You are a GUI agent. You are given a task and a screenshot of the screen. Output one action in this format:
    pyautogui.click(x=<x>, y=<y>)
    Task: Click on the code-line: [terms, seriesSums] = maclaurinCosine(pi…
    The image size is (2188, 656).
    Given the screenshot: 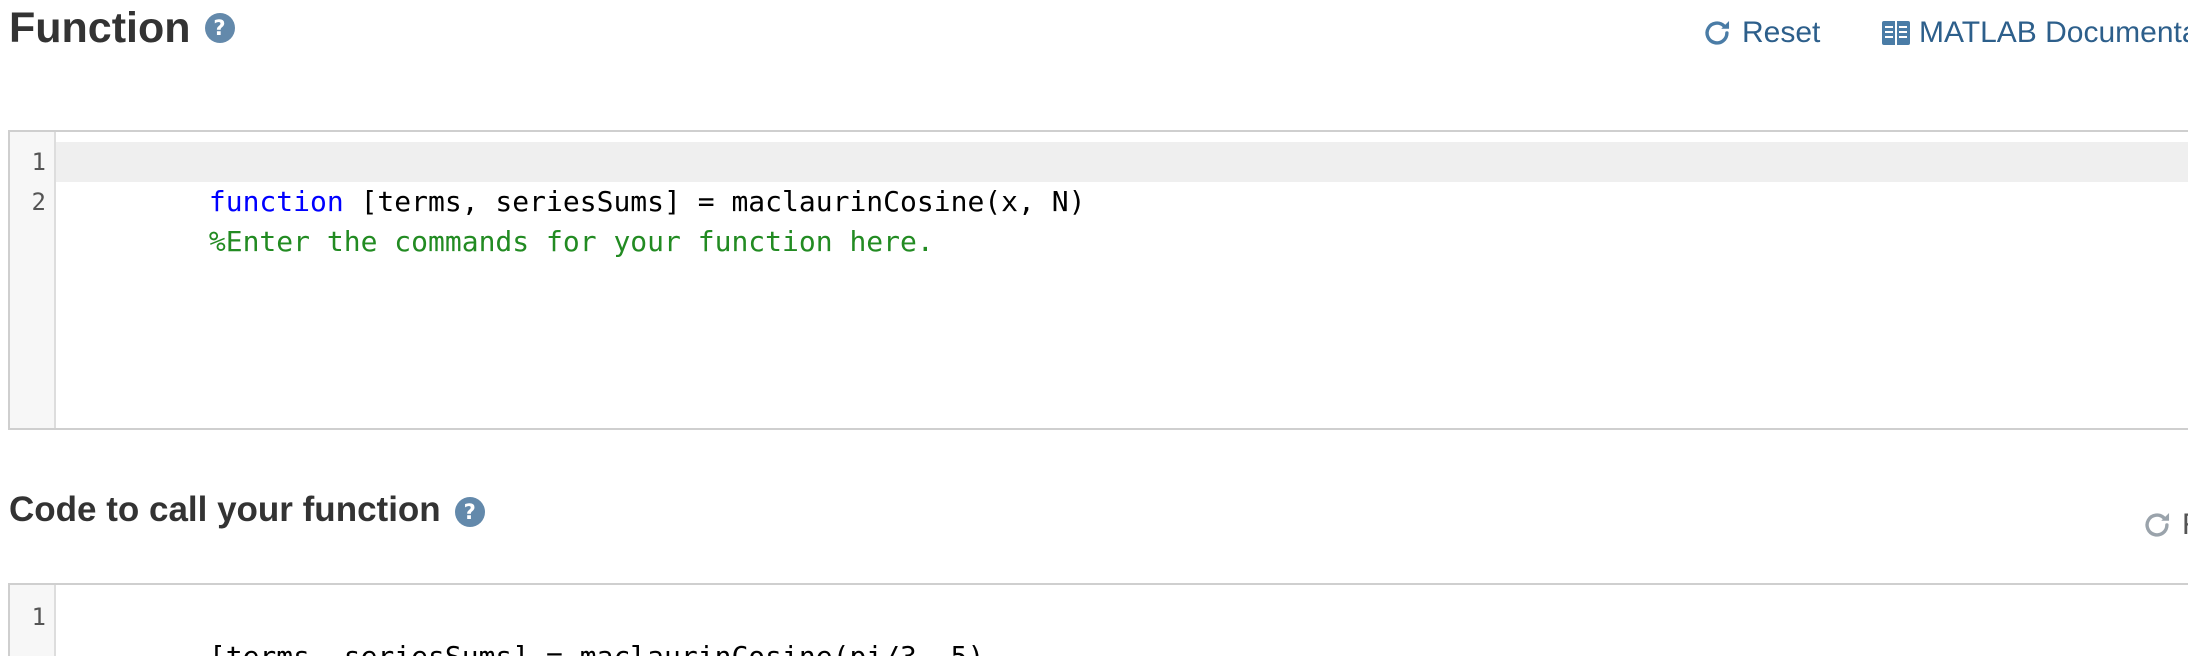 What is the action you would take?
    pyautogui.click(x=1122, y=626)
    